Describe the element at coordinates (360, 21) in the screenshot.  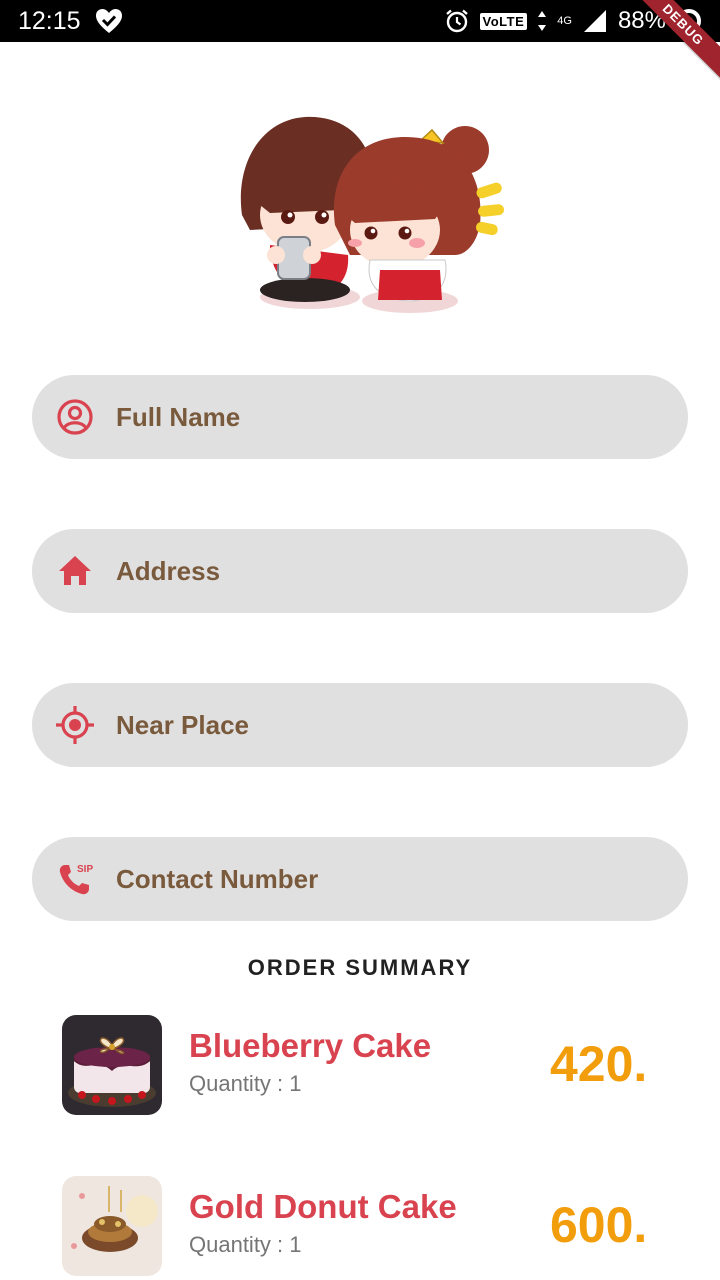
I see `status-bar: 12:15 VoLTE 4G 88%` at that location.